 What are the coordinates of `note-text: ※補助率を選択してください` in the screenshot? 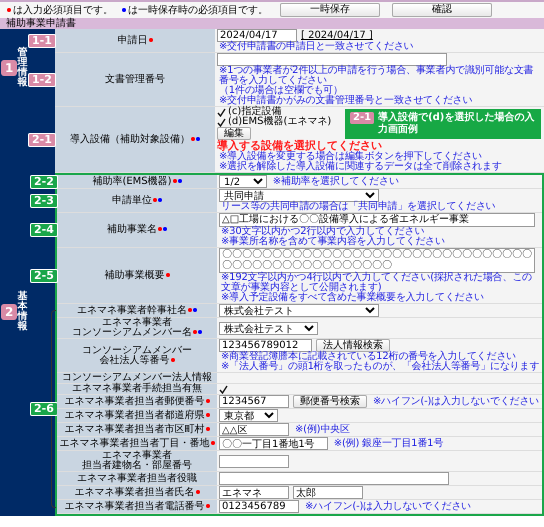 It's located at (335, 181).